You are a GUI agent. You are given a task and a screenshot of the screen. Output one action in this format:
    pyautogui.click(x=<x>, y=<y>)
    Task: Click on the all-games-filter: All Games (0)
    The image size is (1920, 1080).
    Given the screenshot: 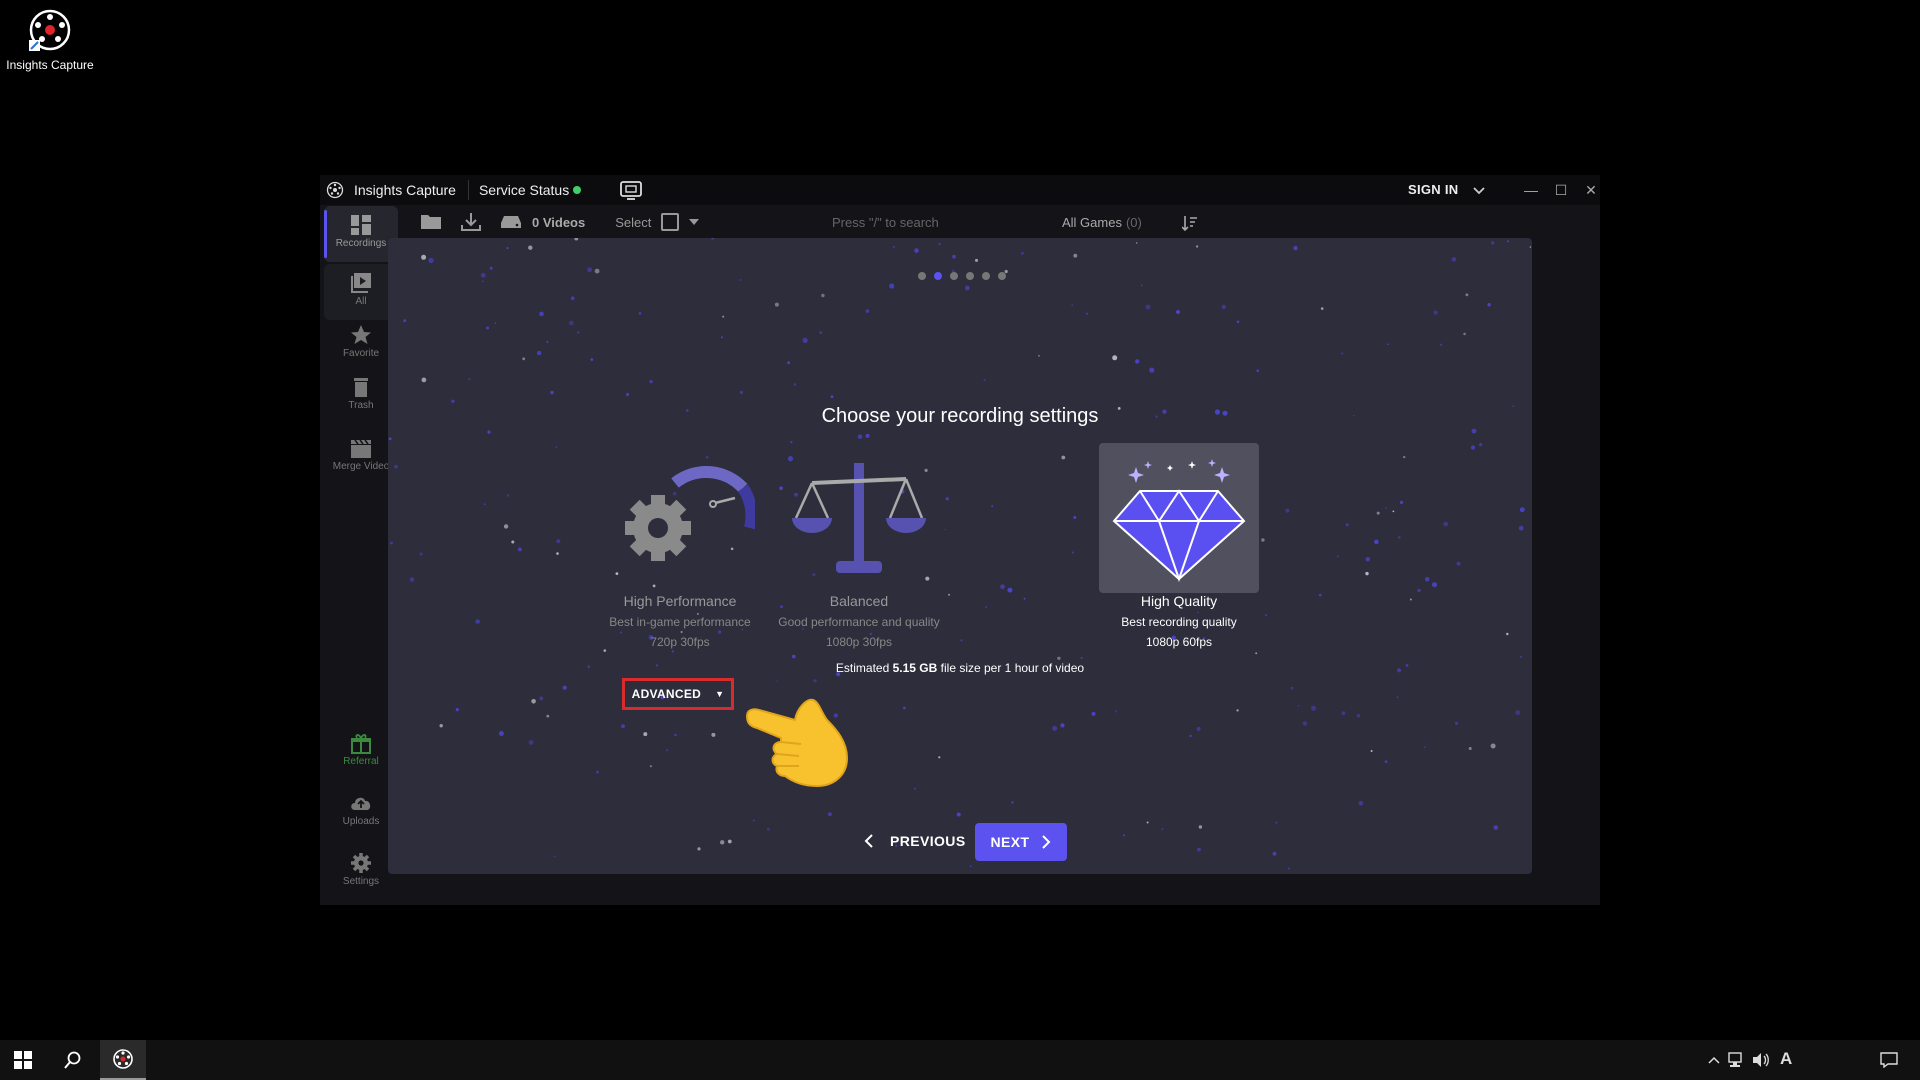 What is the action you would take?
    pyautogui.click(x=1102, y=222)
    